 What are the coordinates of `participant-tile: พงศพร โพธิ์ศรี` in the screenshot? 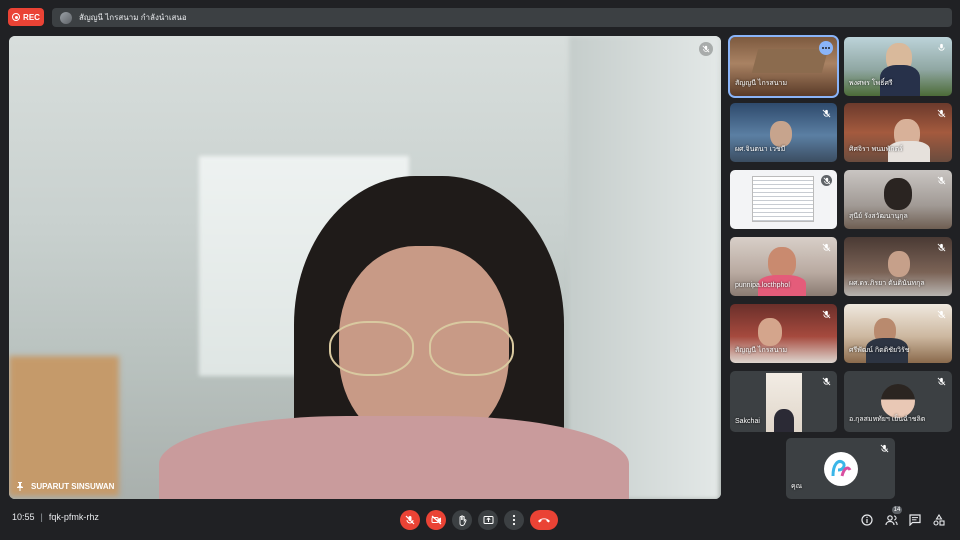 It's located at (898, 66).